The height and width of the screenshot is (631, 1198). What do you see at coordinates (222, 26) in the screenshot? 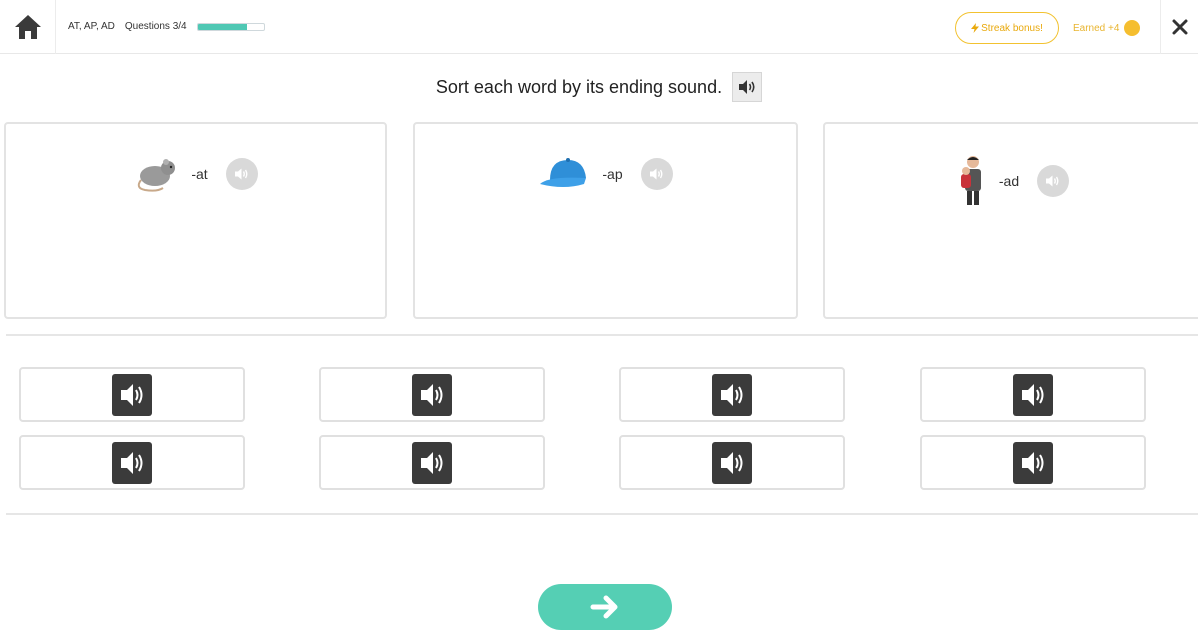
I see `progress-fill` at bounding box center [222, 26].